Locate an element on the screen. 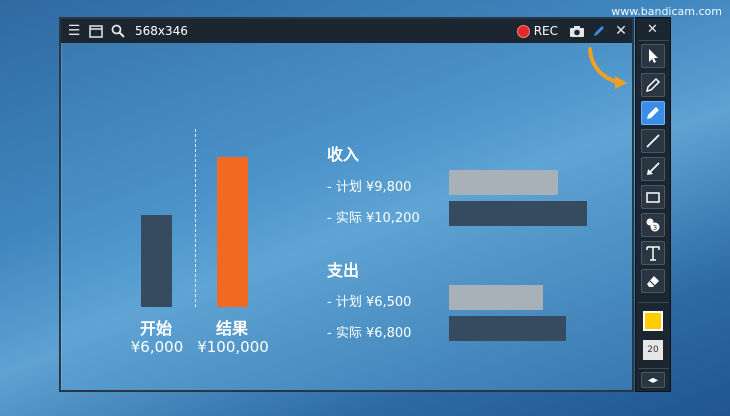 This screenshot has width=730, height=416. income-actual-label: - 实际 ¥10,200 is located at coordinates (373, 218).